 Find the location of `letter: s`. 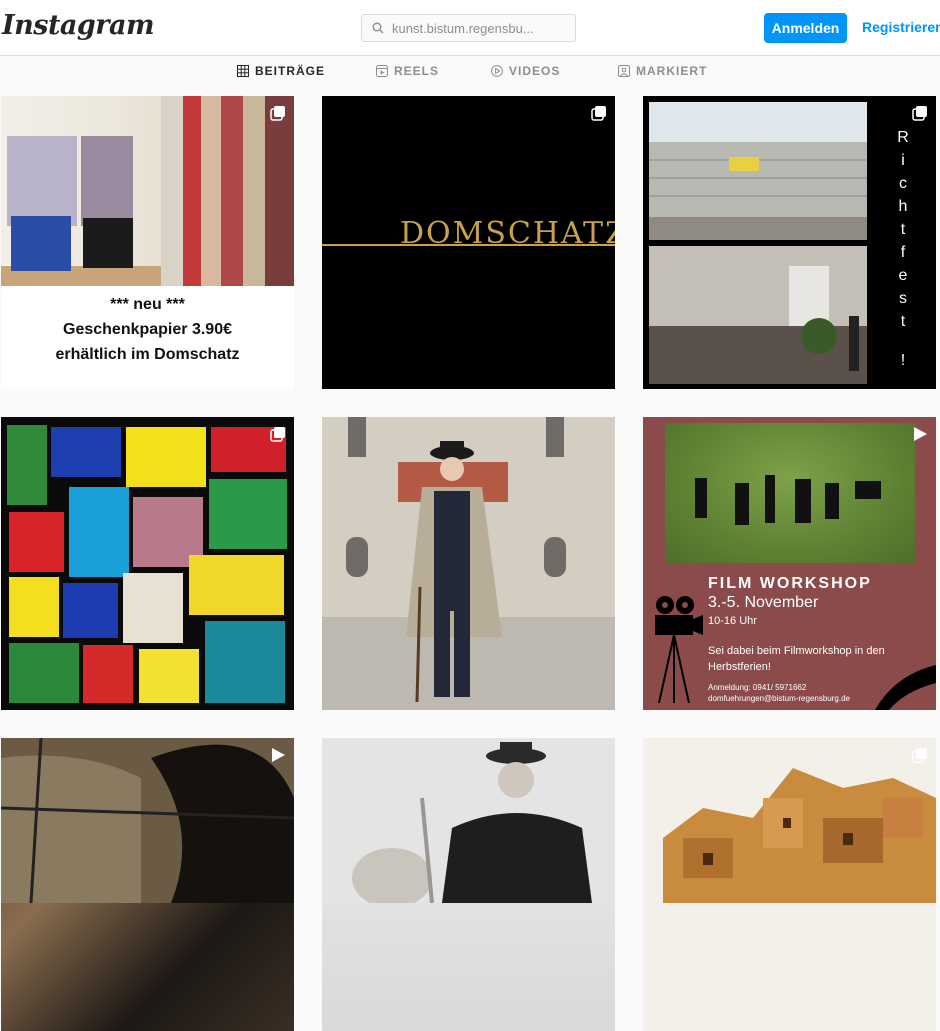

letter: s is located at coordinates (903, 298).